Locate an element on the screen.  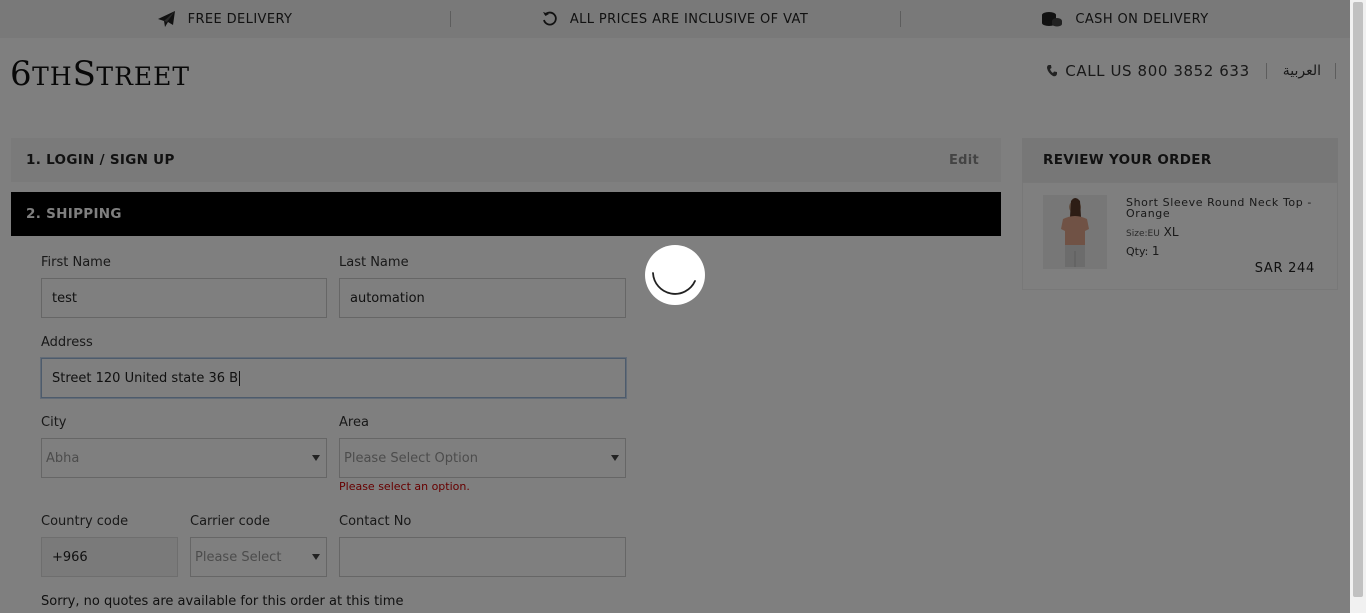
loading-spinner is located at coordinates (675, 275).